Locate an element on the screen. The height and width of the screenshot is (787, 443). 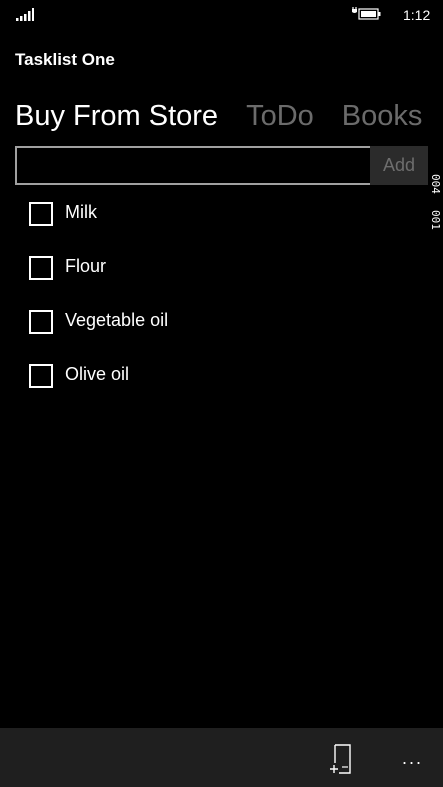
tab-buy-from-store: Buy From Store is located at coordinates (116, 116).